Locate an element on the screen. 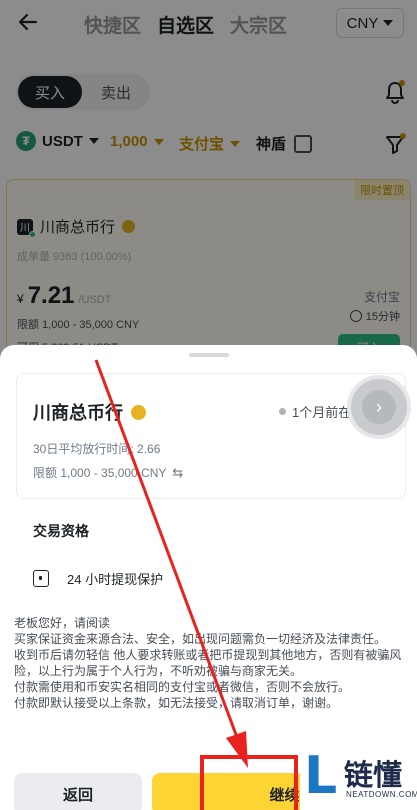 This screenshot has height=810, width=417. card-merchant-row: 川商总币行 is located at coordinates (89, 412).